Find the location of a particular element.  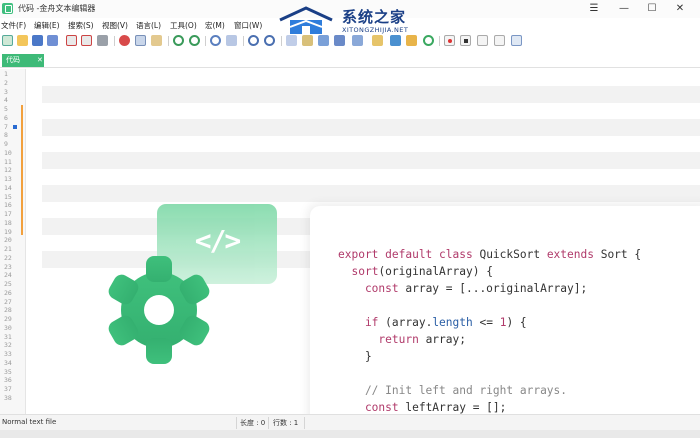

save-macro-icon is located at coordinates (516, 40).